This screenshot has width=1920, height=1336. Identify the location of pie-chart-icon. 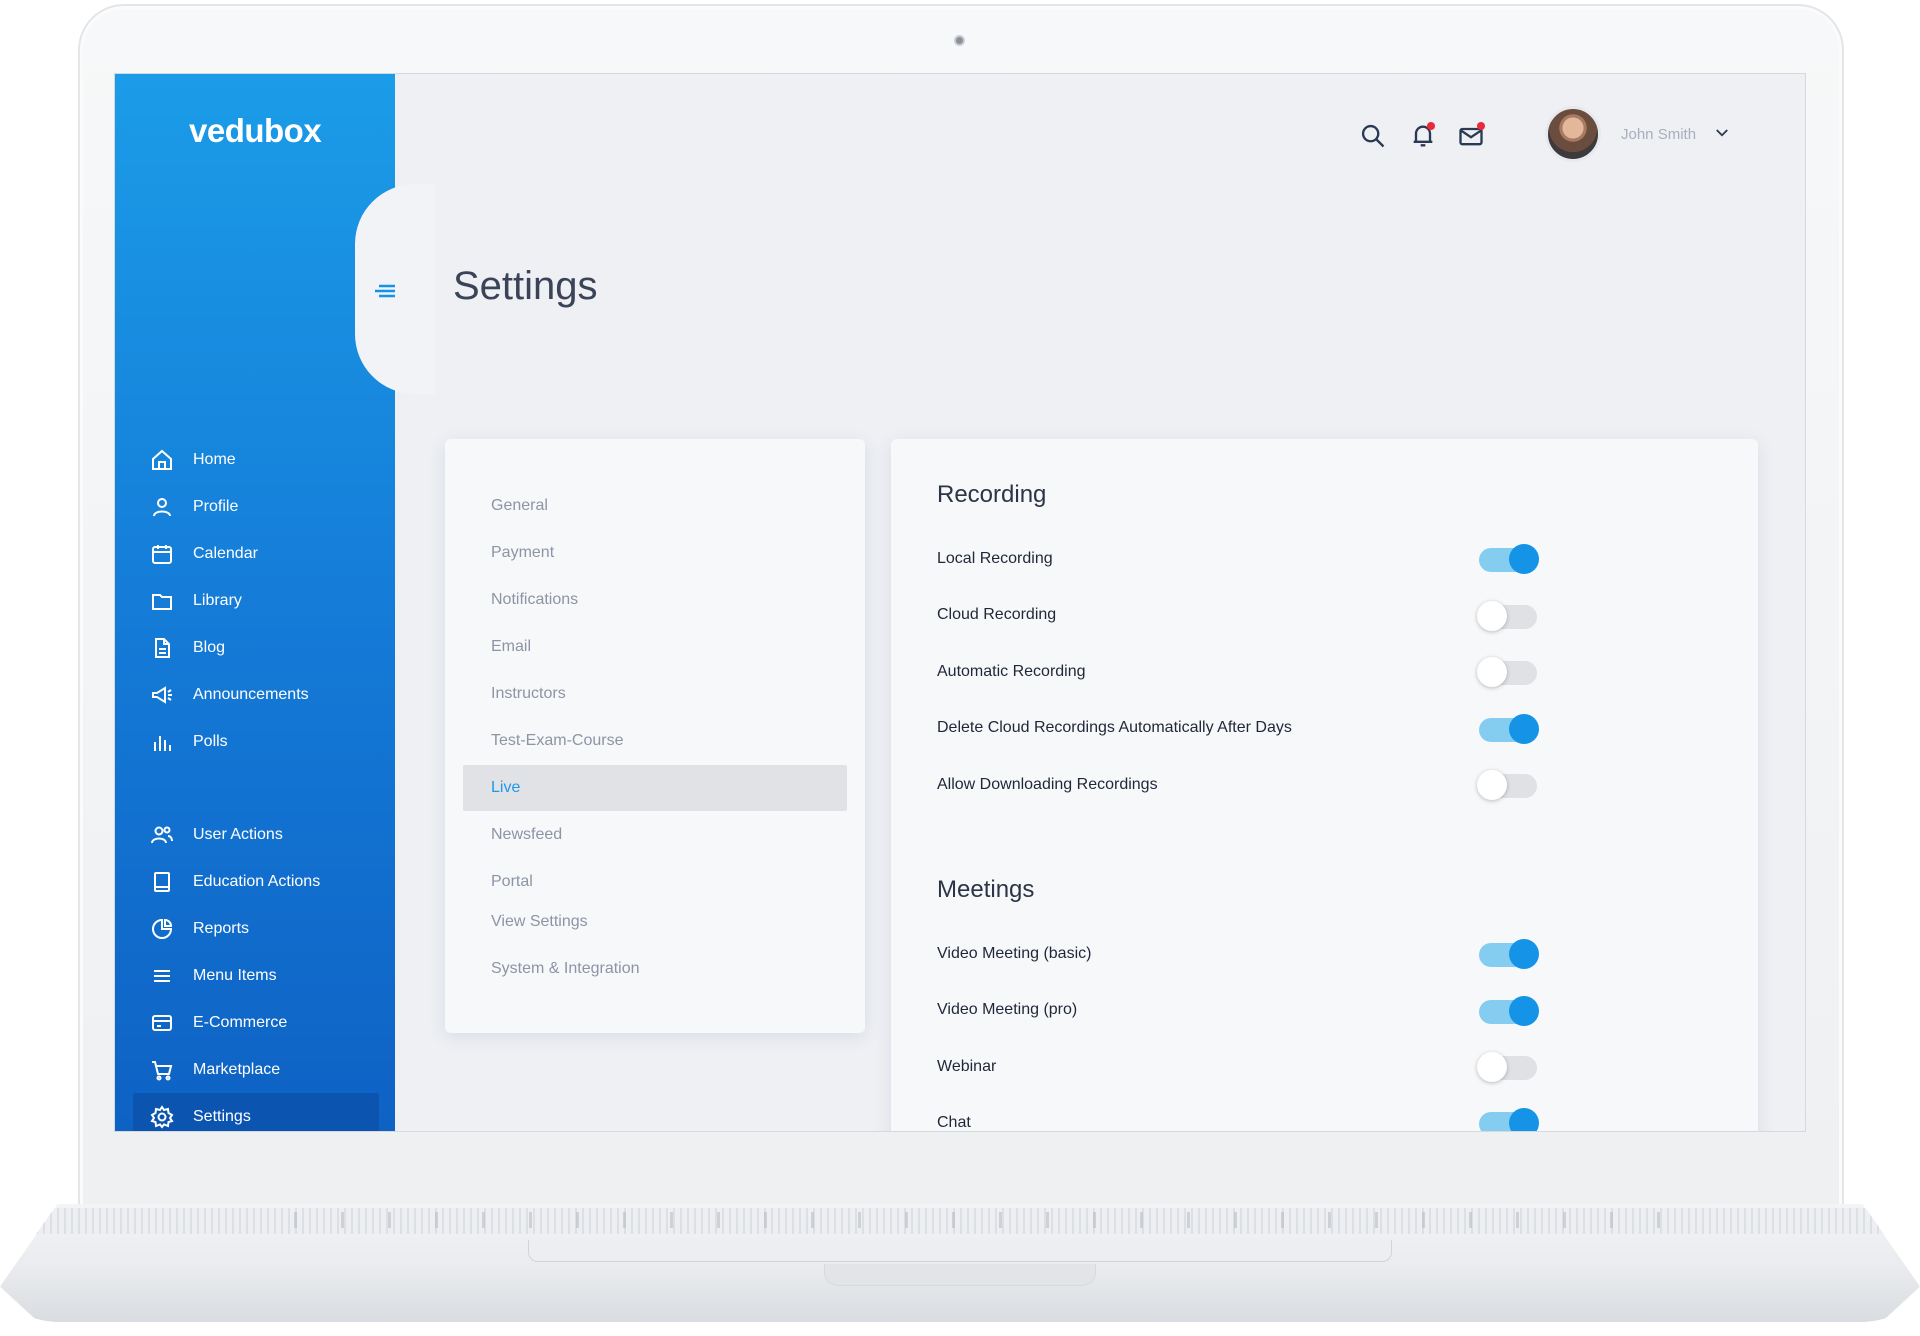
(162, 929).